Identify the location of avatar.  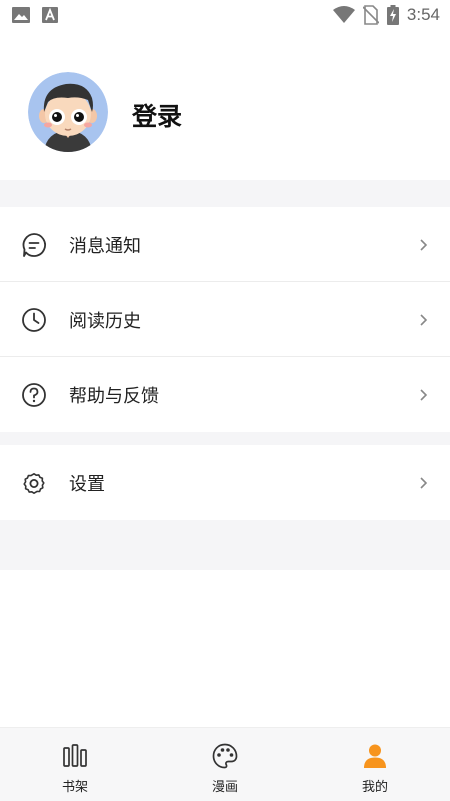
(68, 112).